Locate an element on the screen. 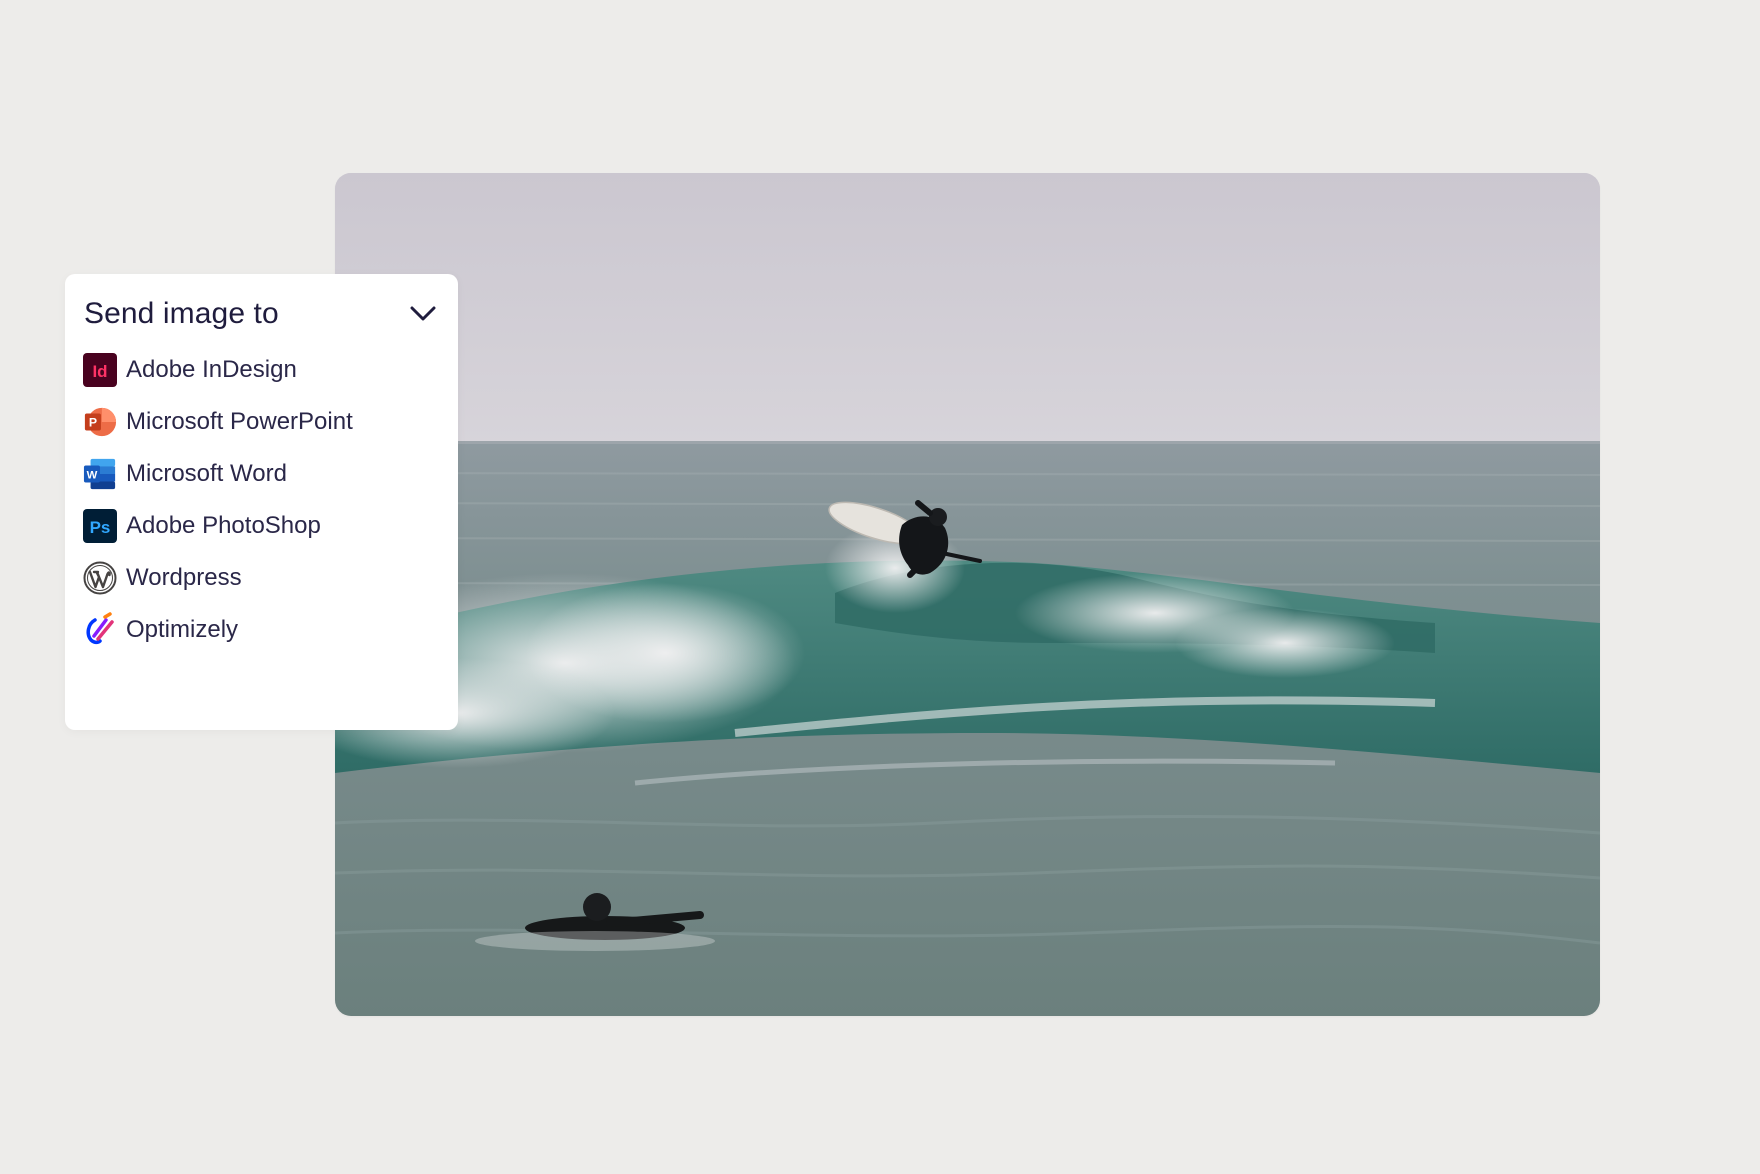 This screenshot has height=1174, width=1760. destination-list: Id Adobe InDesign P Microsoft PowerPoint is located at coordinates (261, 500).